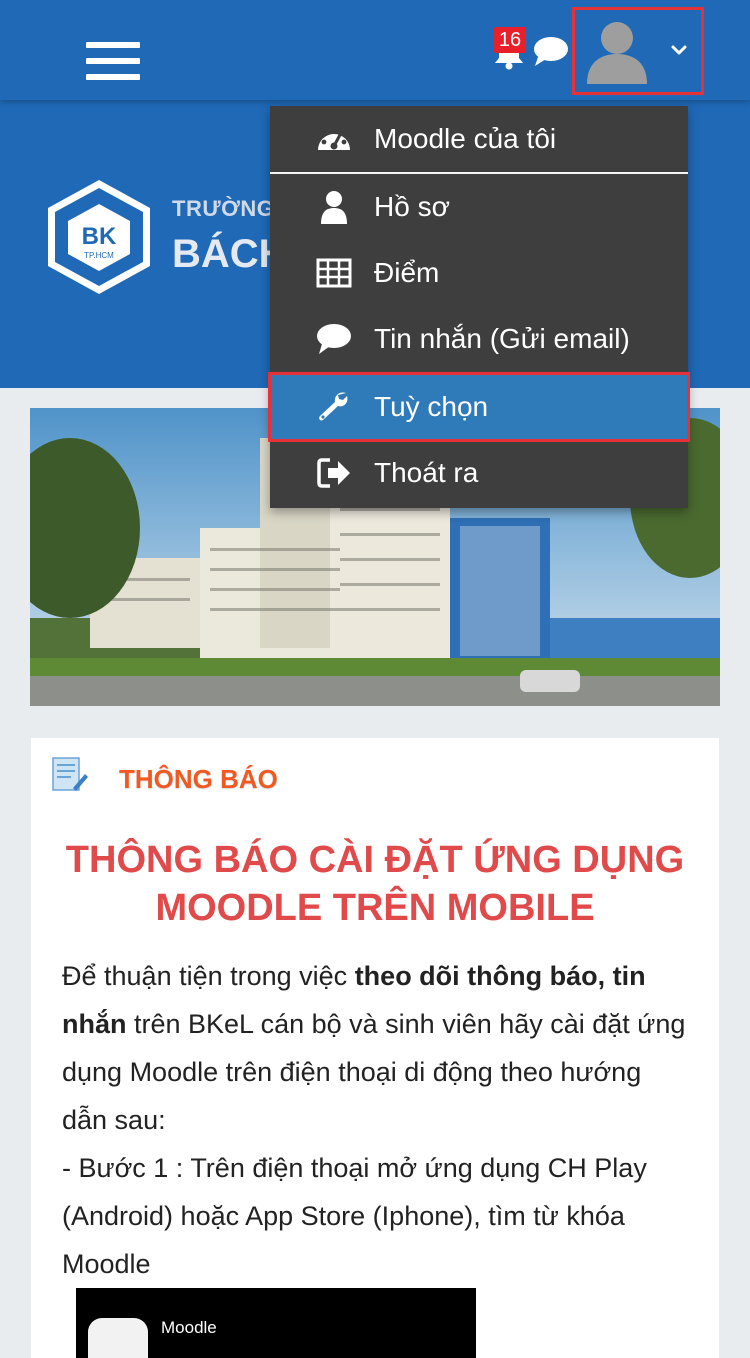 The image size is (750, 1358). I want to click on hamburger-menu-icon, so click(113, 62).